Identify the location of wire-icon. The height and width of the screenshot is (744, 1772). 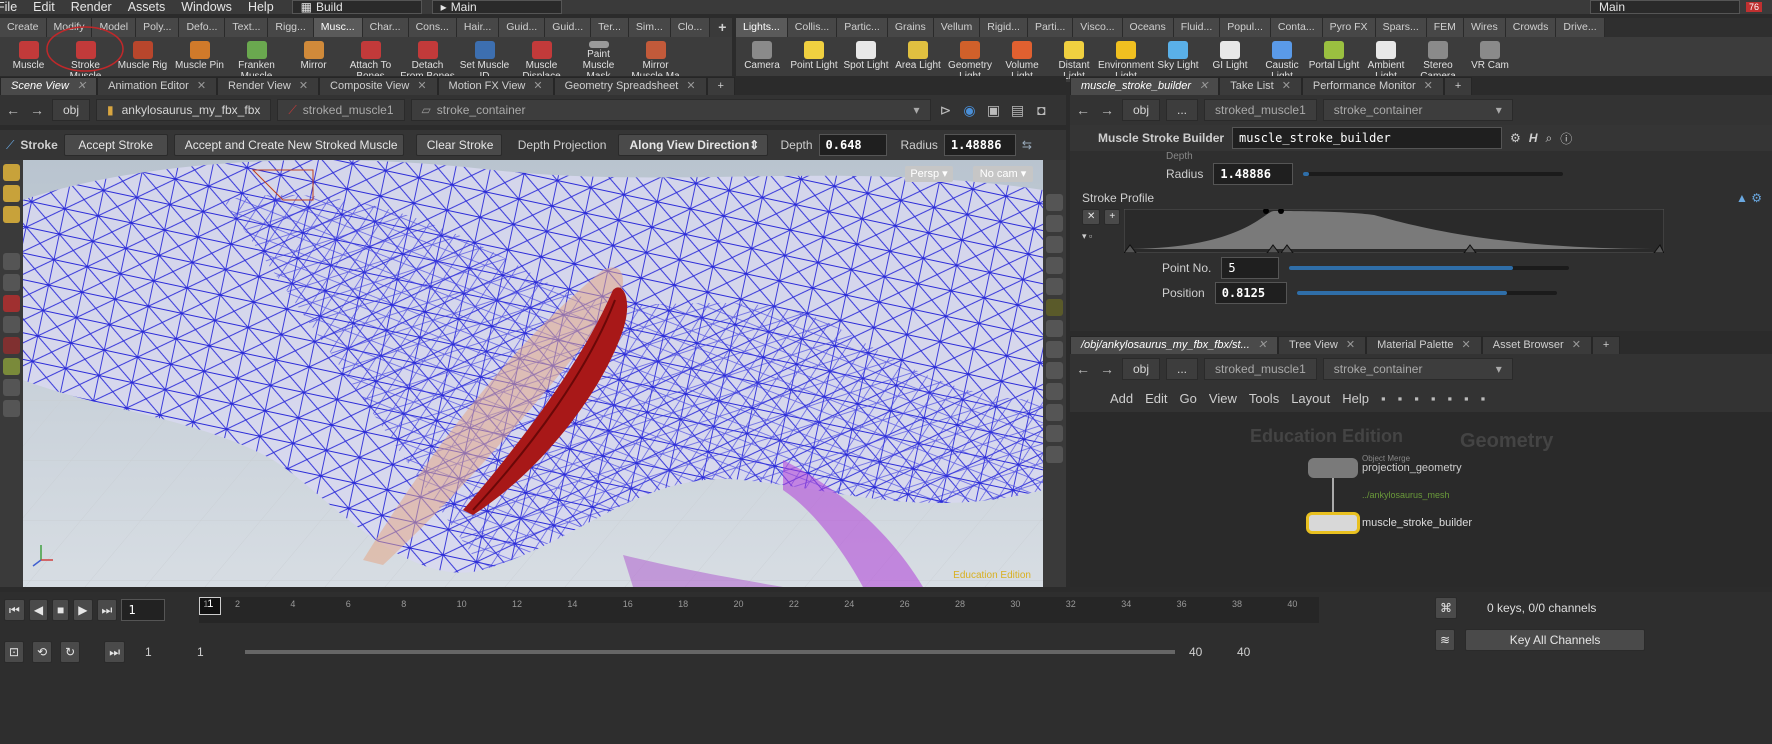
(1054, 370).